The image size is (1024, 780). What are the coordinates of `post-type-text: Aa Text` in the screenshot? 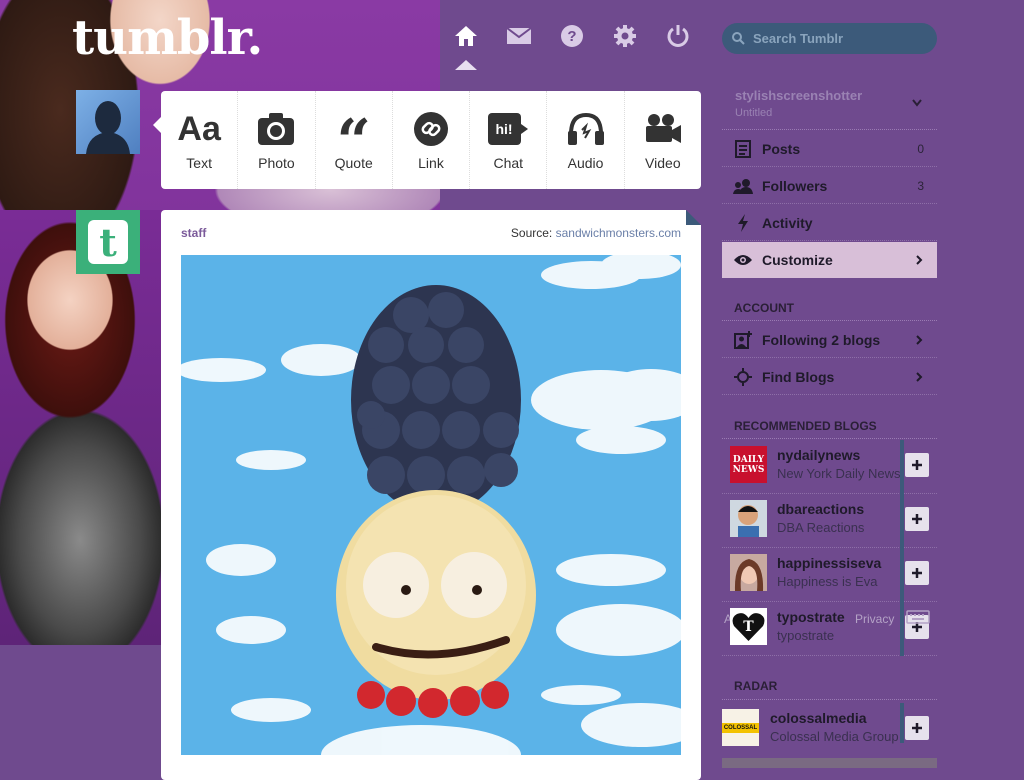 It's located at (200, 140).